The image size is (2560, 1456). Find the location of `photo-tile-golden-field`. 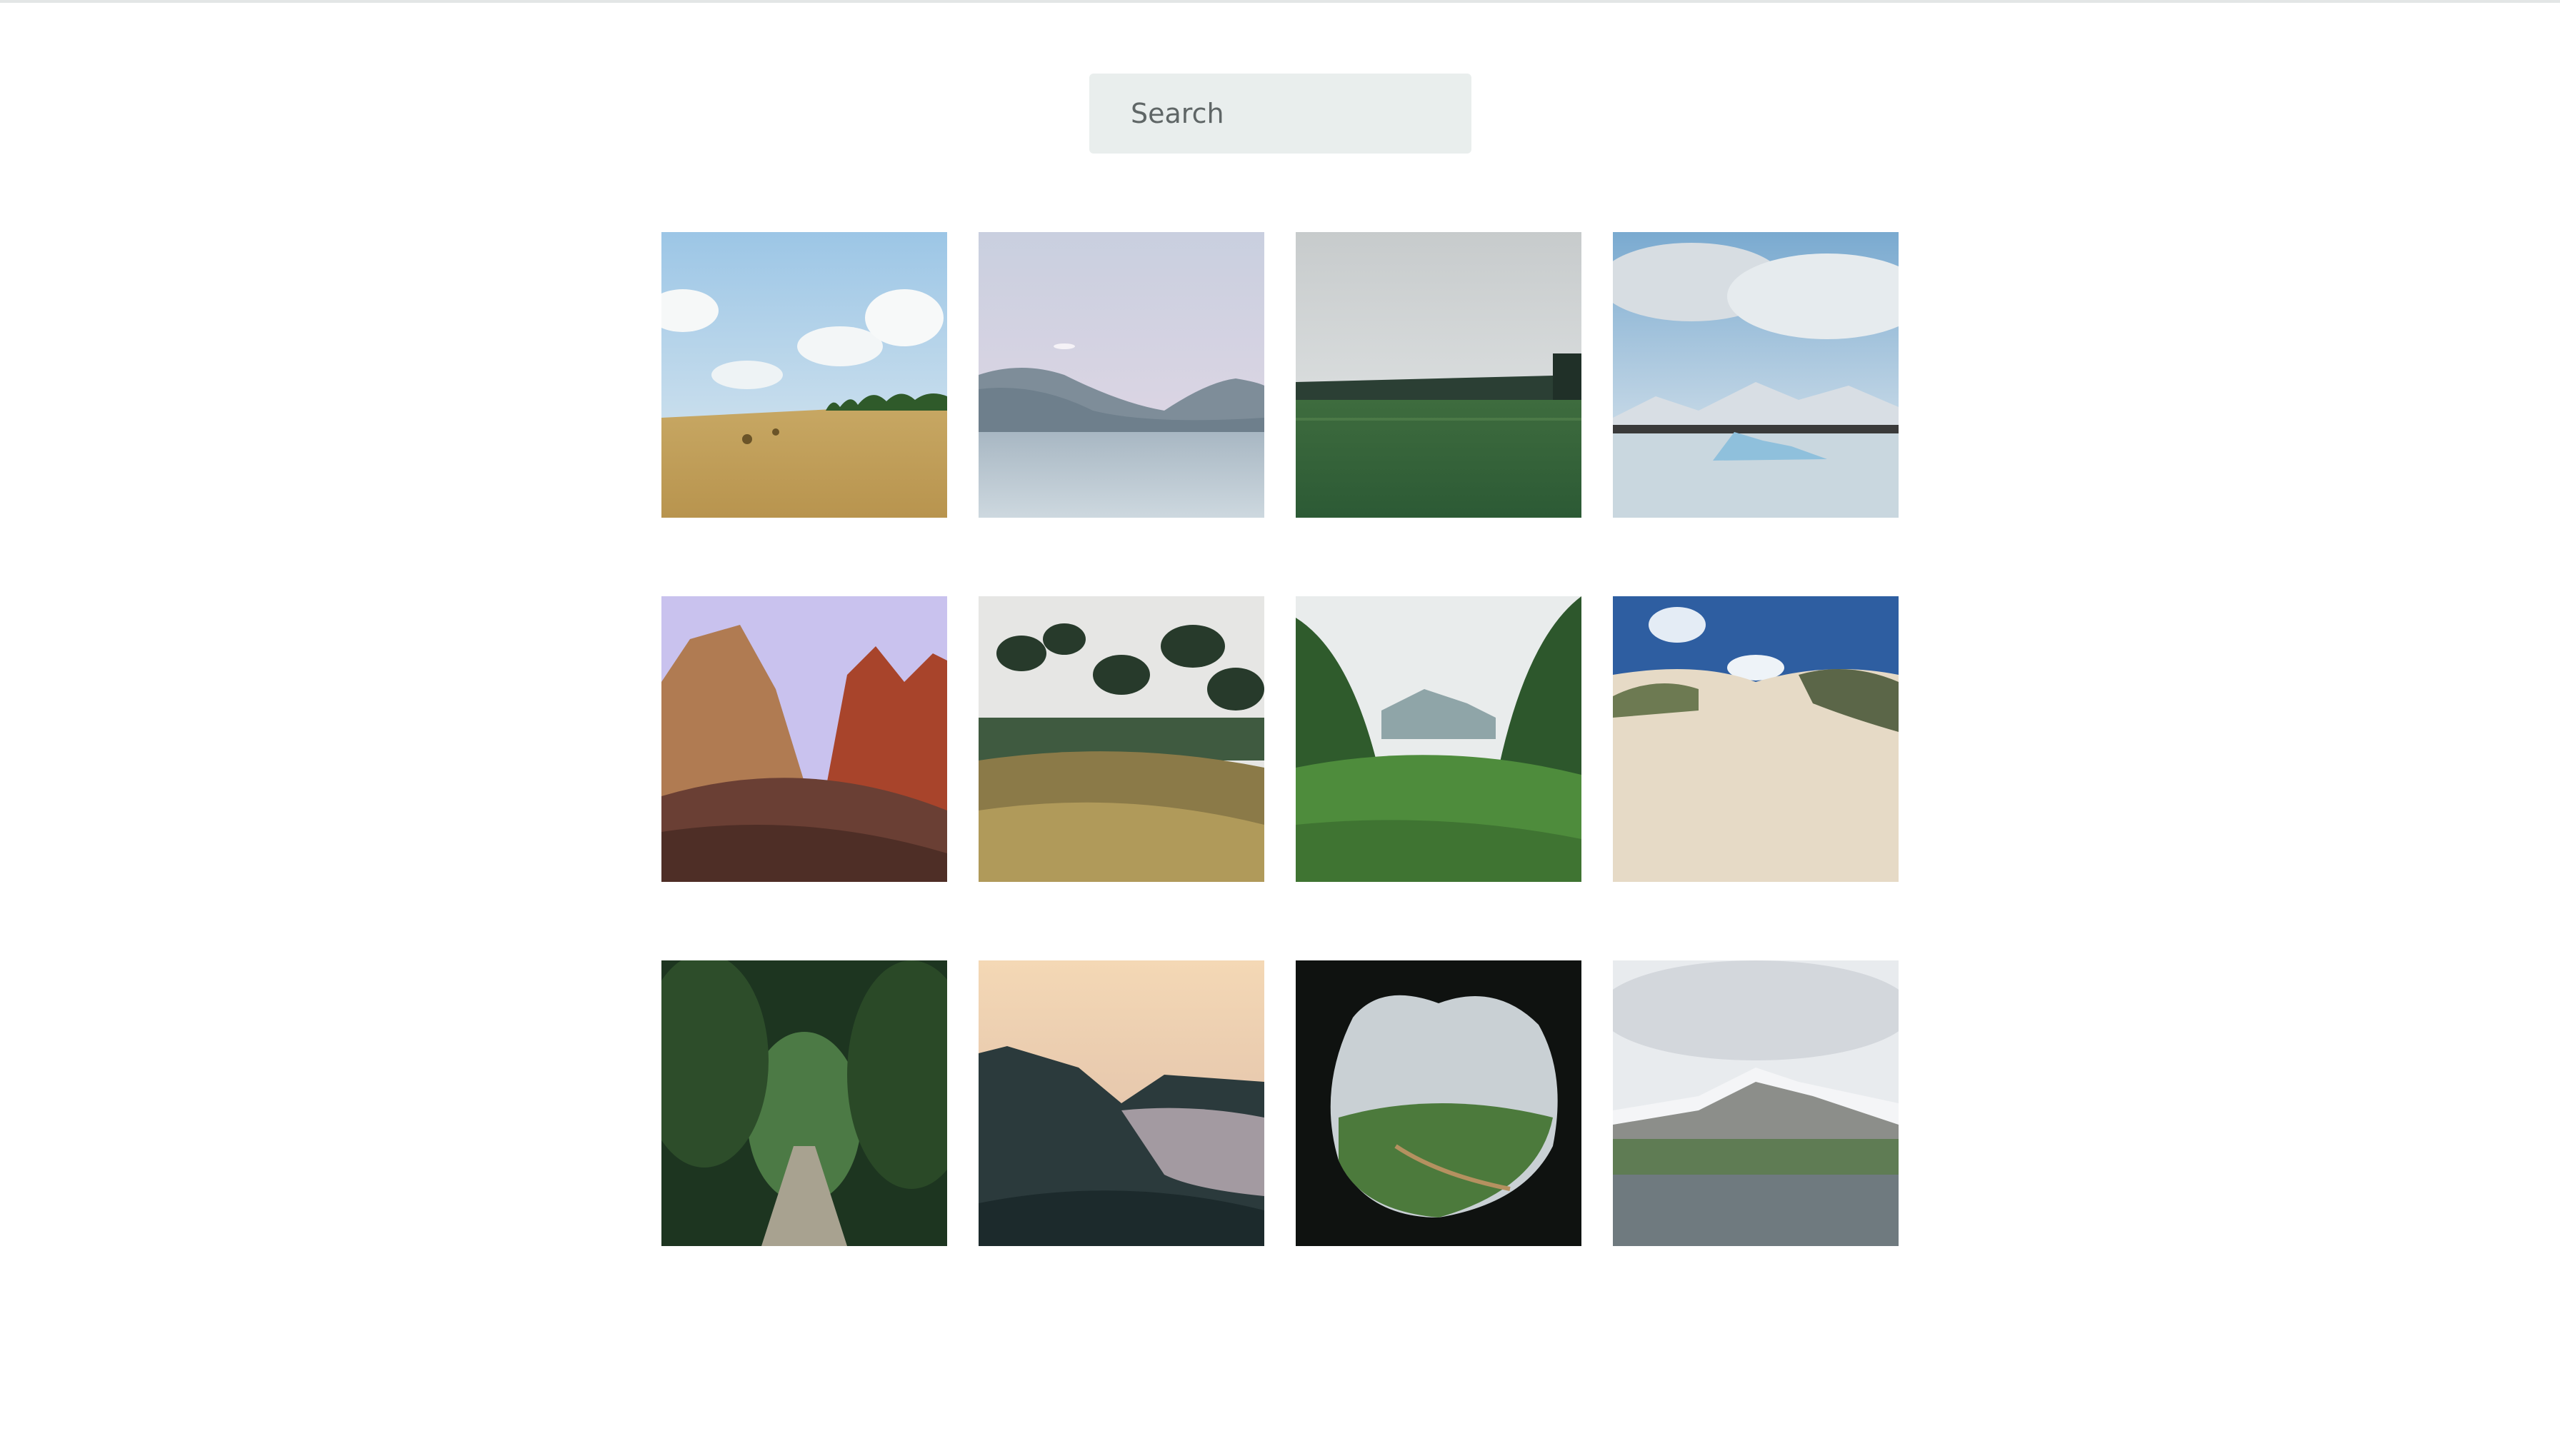

photo-tile-golden-field is located at coordinates (804, 375).